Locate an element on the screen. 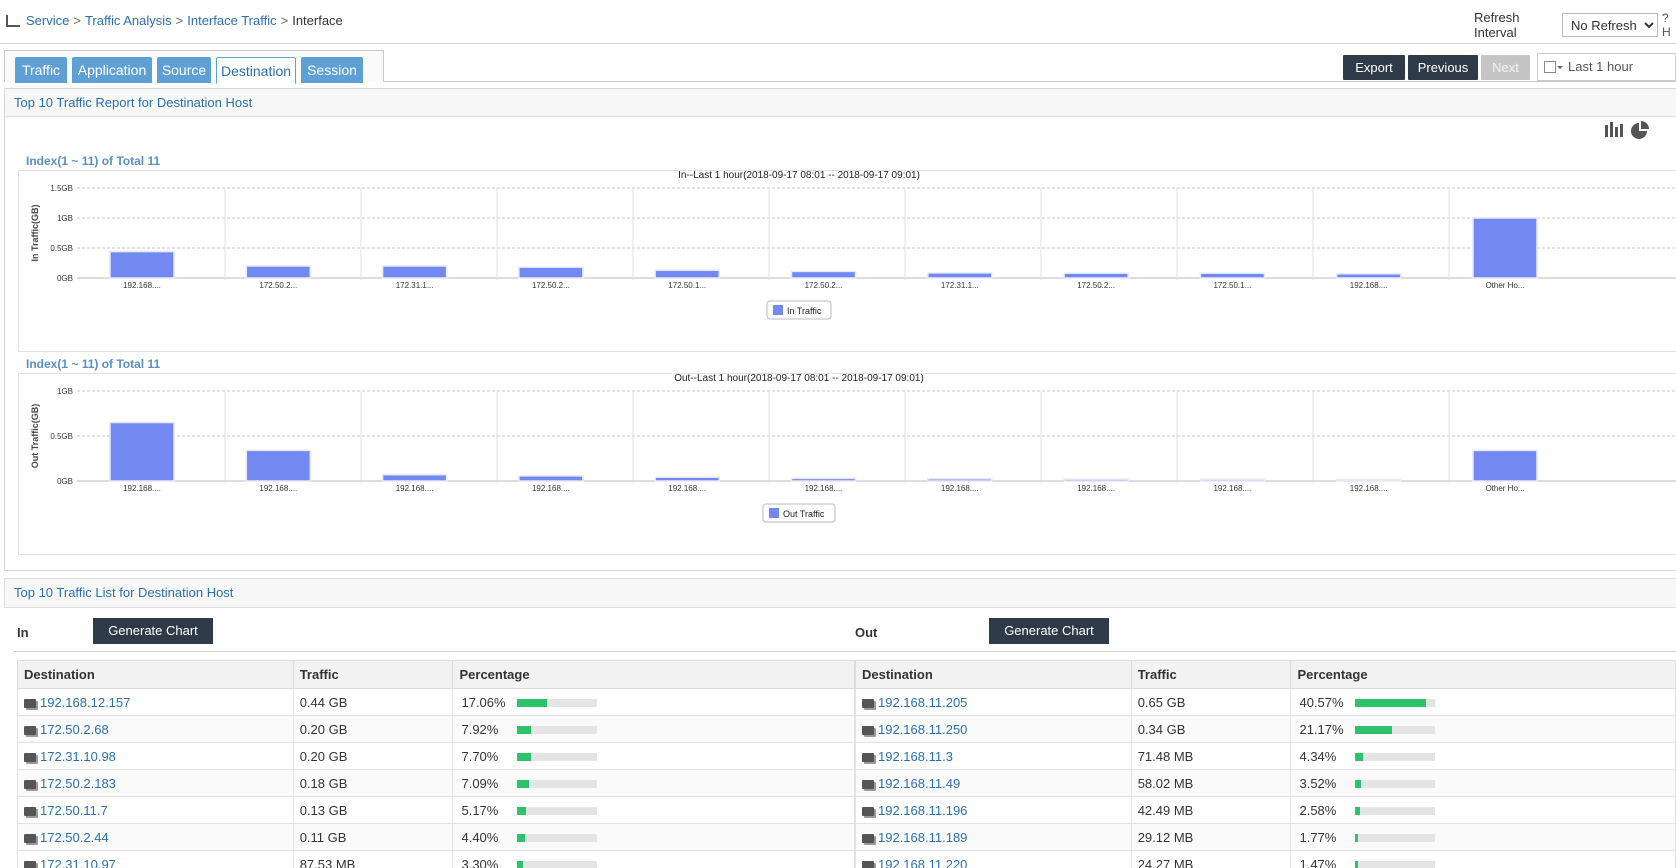 This screenshot has height=868, width=1676. destination-cell: 172.50.2.183 is located at coordinates (155, 783).